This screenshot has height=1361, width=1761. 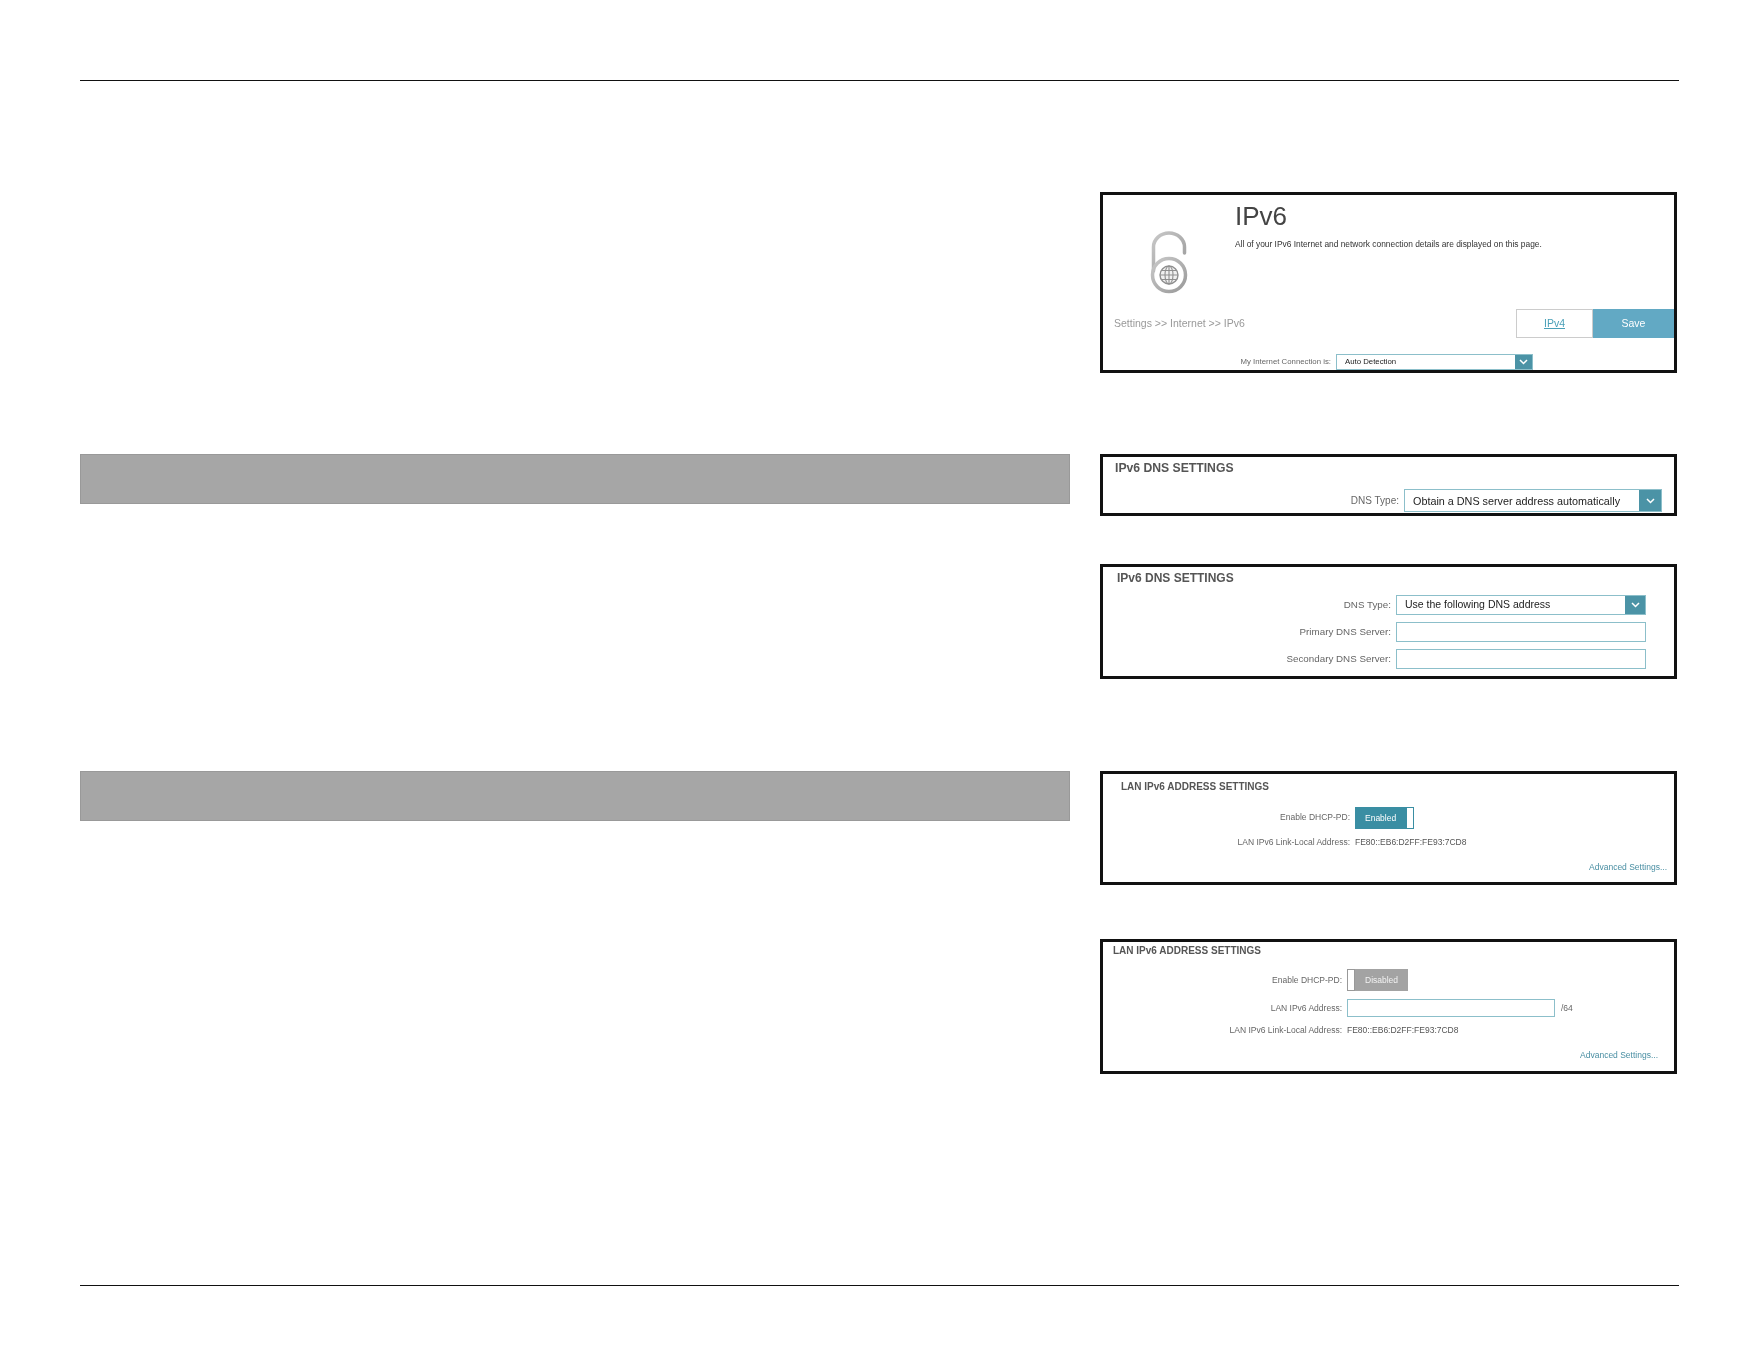 I want to click on toggle-switch: Disabled, so click(x=1378, y=980).